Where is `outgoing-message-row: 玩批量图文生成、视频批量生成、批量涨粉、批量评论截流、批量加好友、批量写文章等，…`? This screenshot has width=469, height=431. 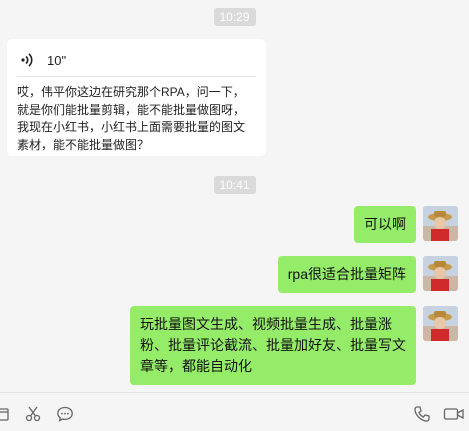
outgoing-message-row: 玩批量图文生成、视频批量生成、批量涨粉、批量评论截流、批量加好友、批量写文章等，… is located at coordinates (294, 345).